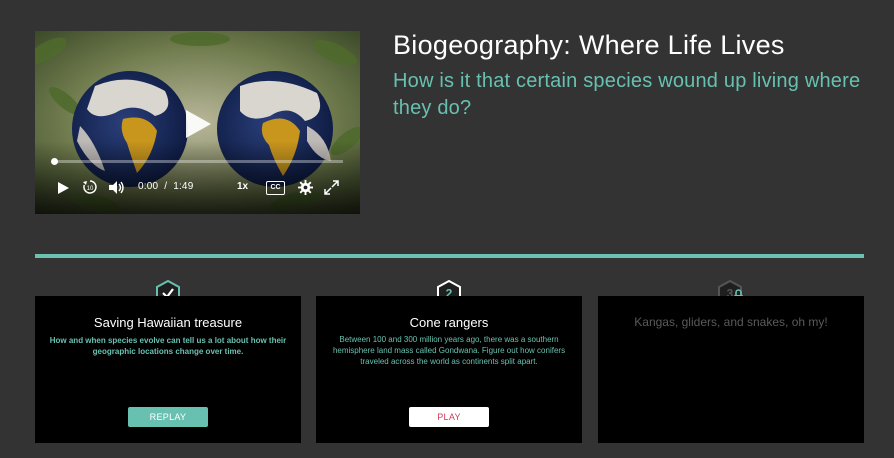 The image size is (894, 458). What do you see at coordinates (449, 322) in the screenshot?
I see `card-title: Cone rangers` at bounding box center [449, 322].